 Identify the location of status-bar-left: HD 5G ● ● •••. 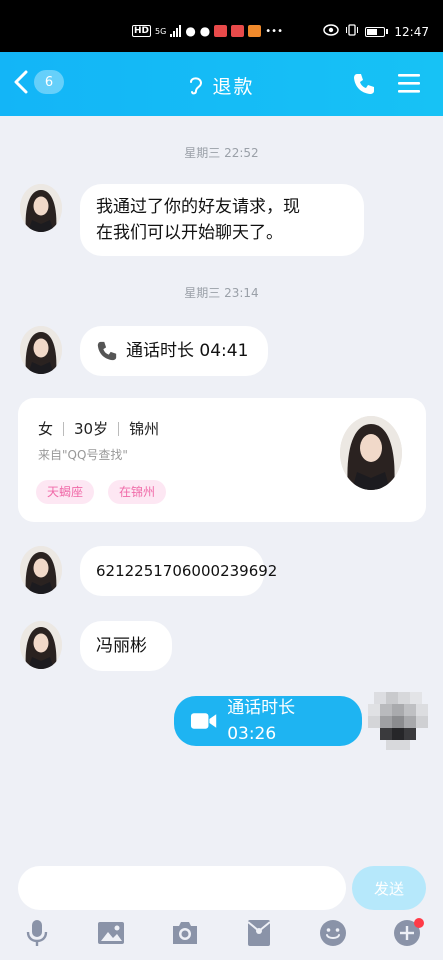
(207, 31).